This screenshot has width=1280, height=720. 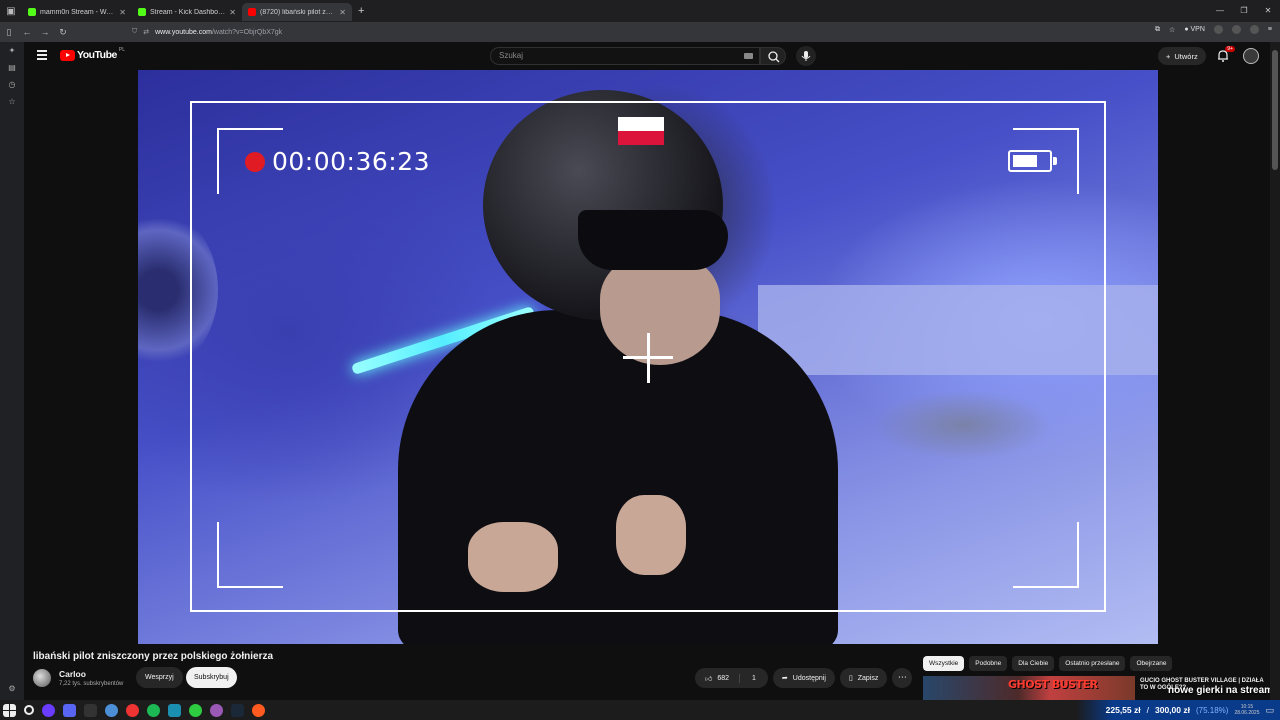 What do you see at coordinates (1219, 690) in the screenshot?
I see `stream-overlay-text: nowe gierki na streamie` at bounding box center [1219, 690].